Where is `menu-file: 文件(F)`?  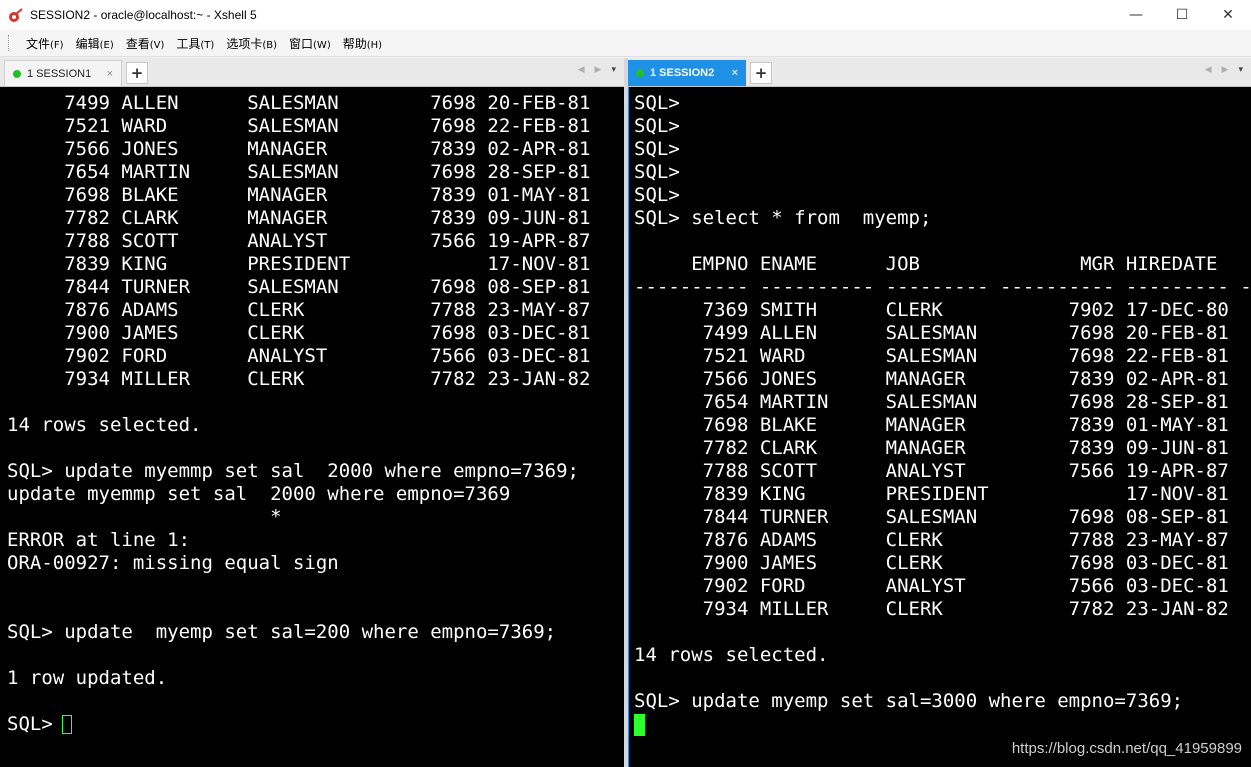 menu-file: 文件(F) is located at coordinates (45, 43).